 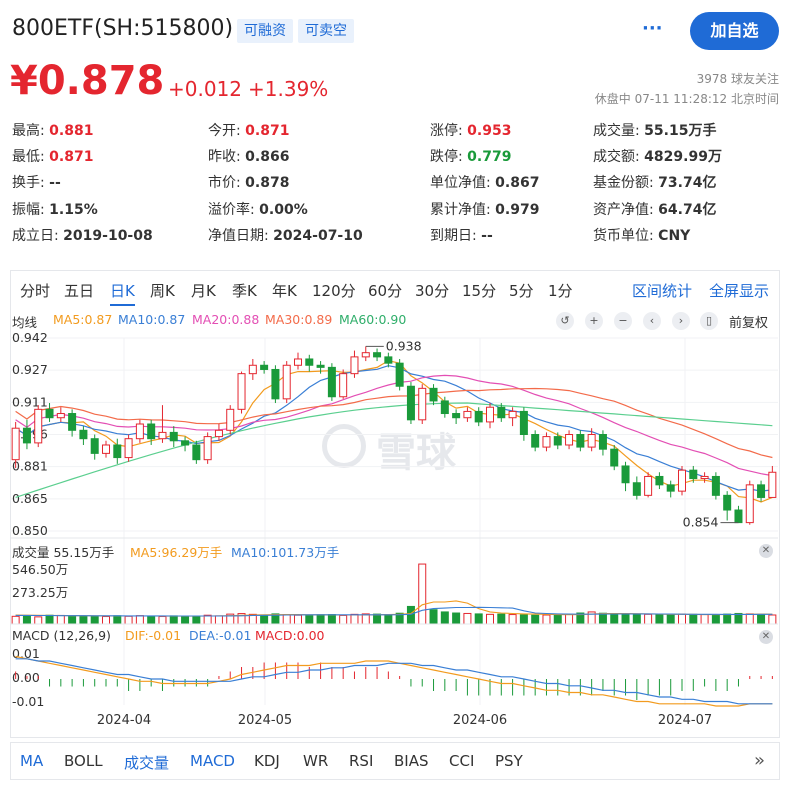 I want to click on volume-tick-label: 546.50万, so click(x=40, y=569).